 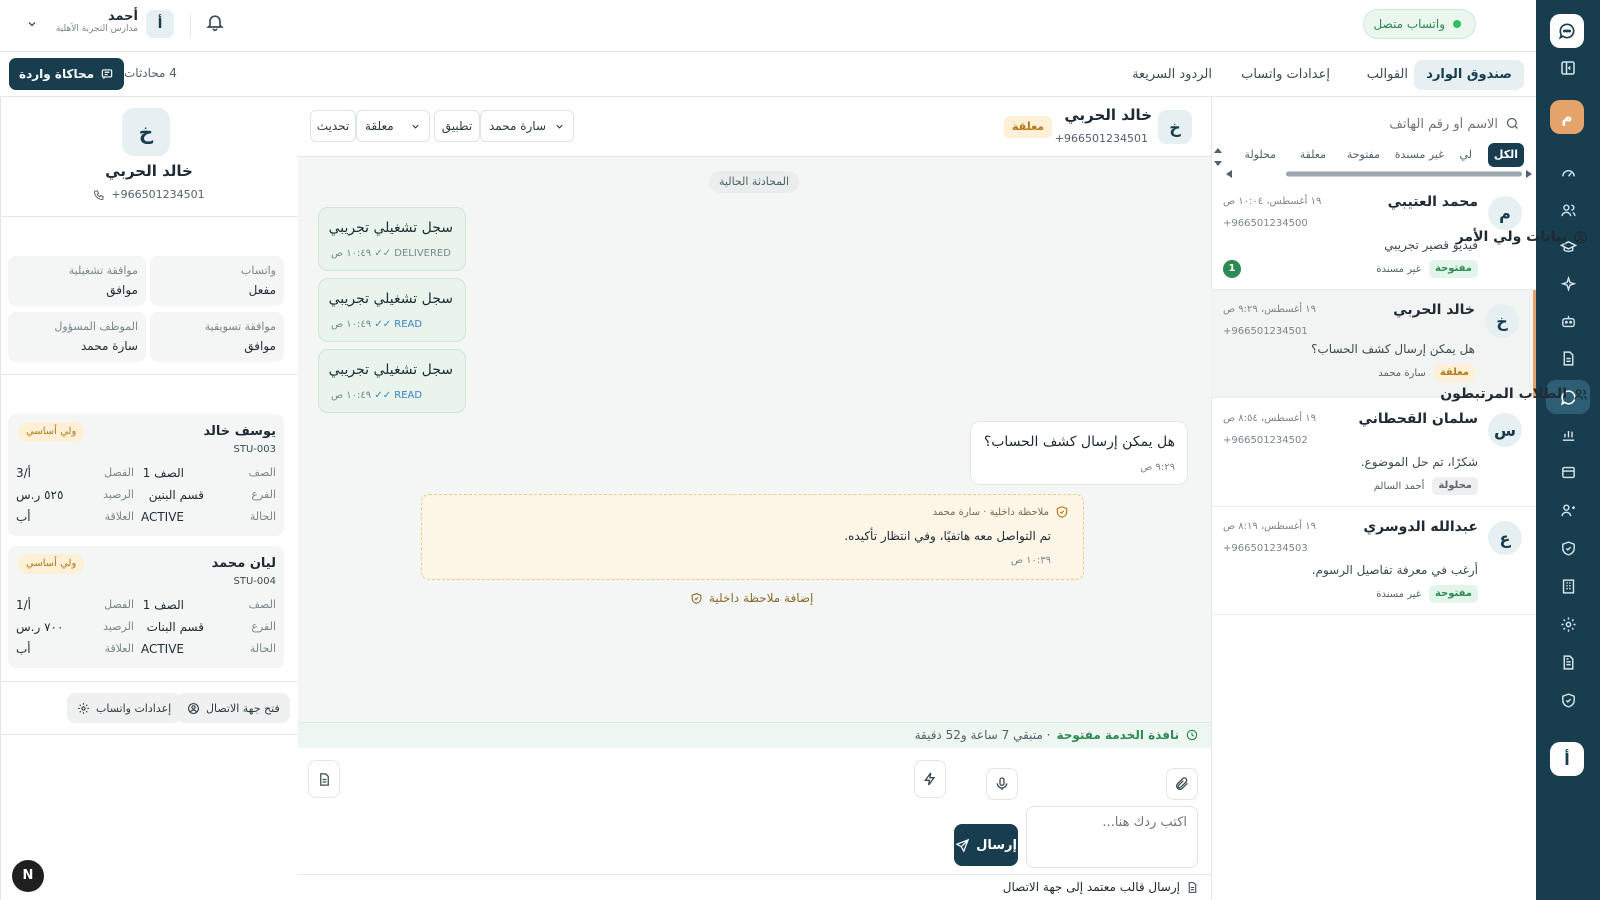 I want to click on users-icon, so click(x=1568, y=210).